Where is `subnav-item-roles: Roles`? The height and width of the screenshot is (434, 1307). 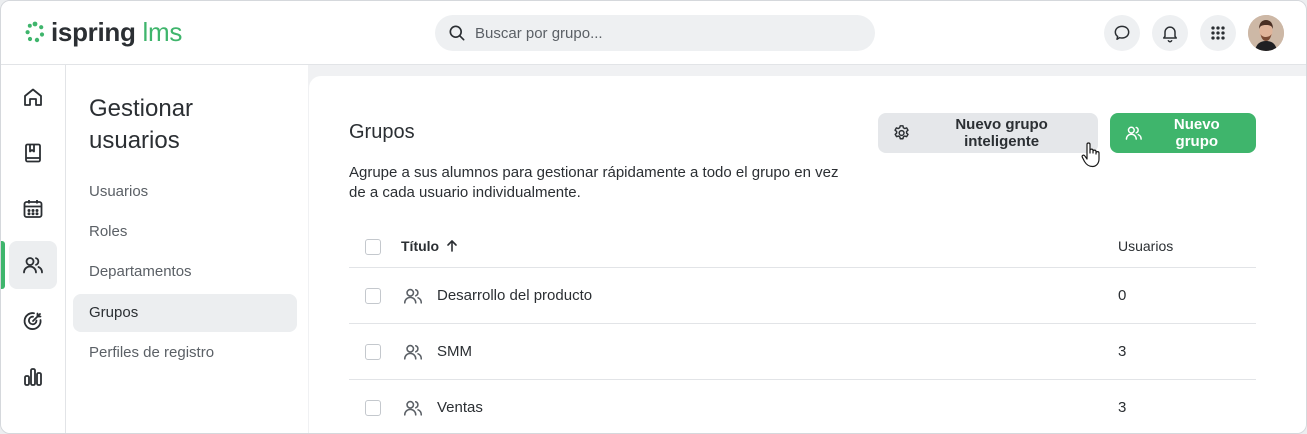 subnav-item-roles: Roles is located at coordinates (185, 232).